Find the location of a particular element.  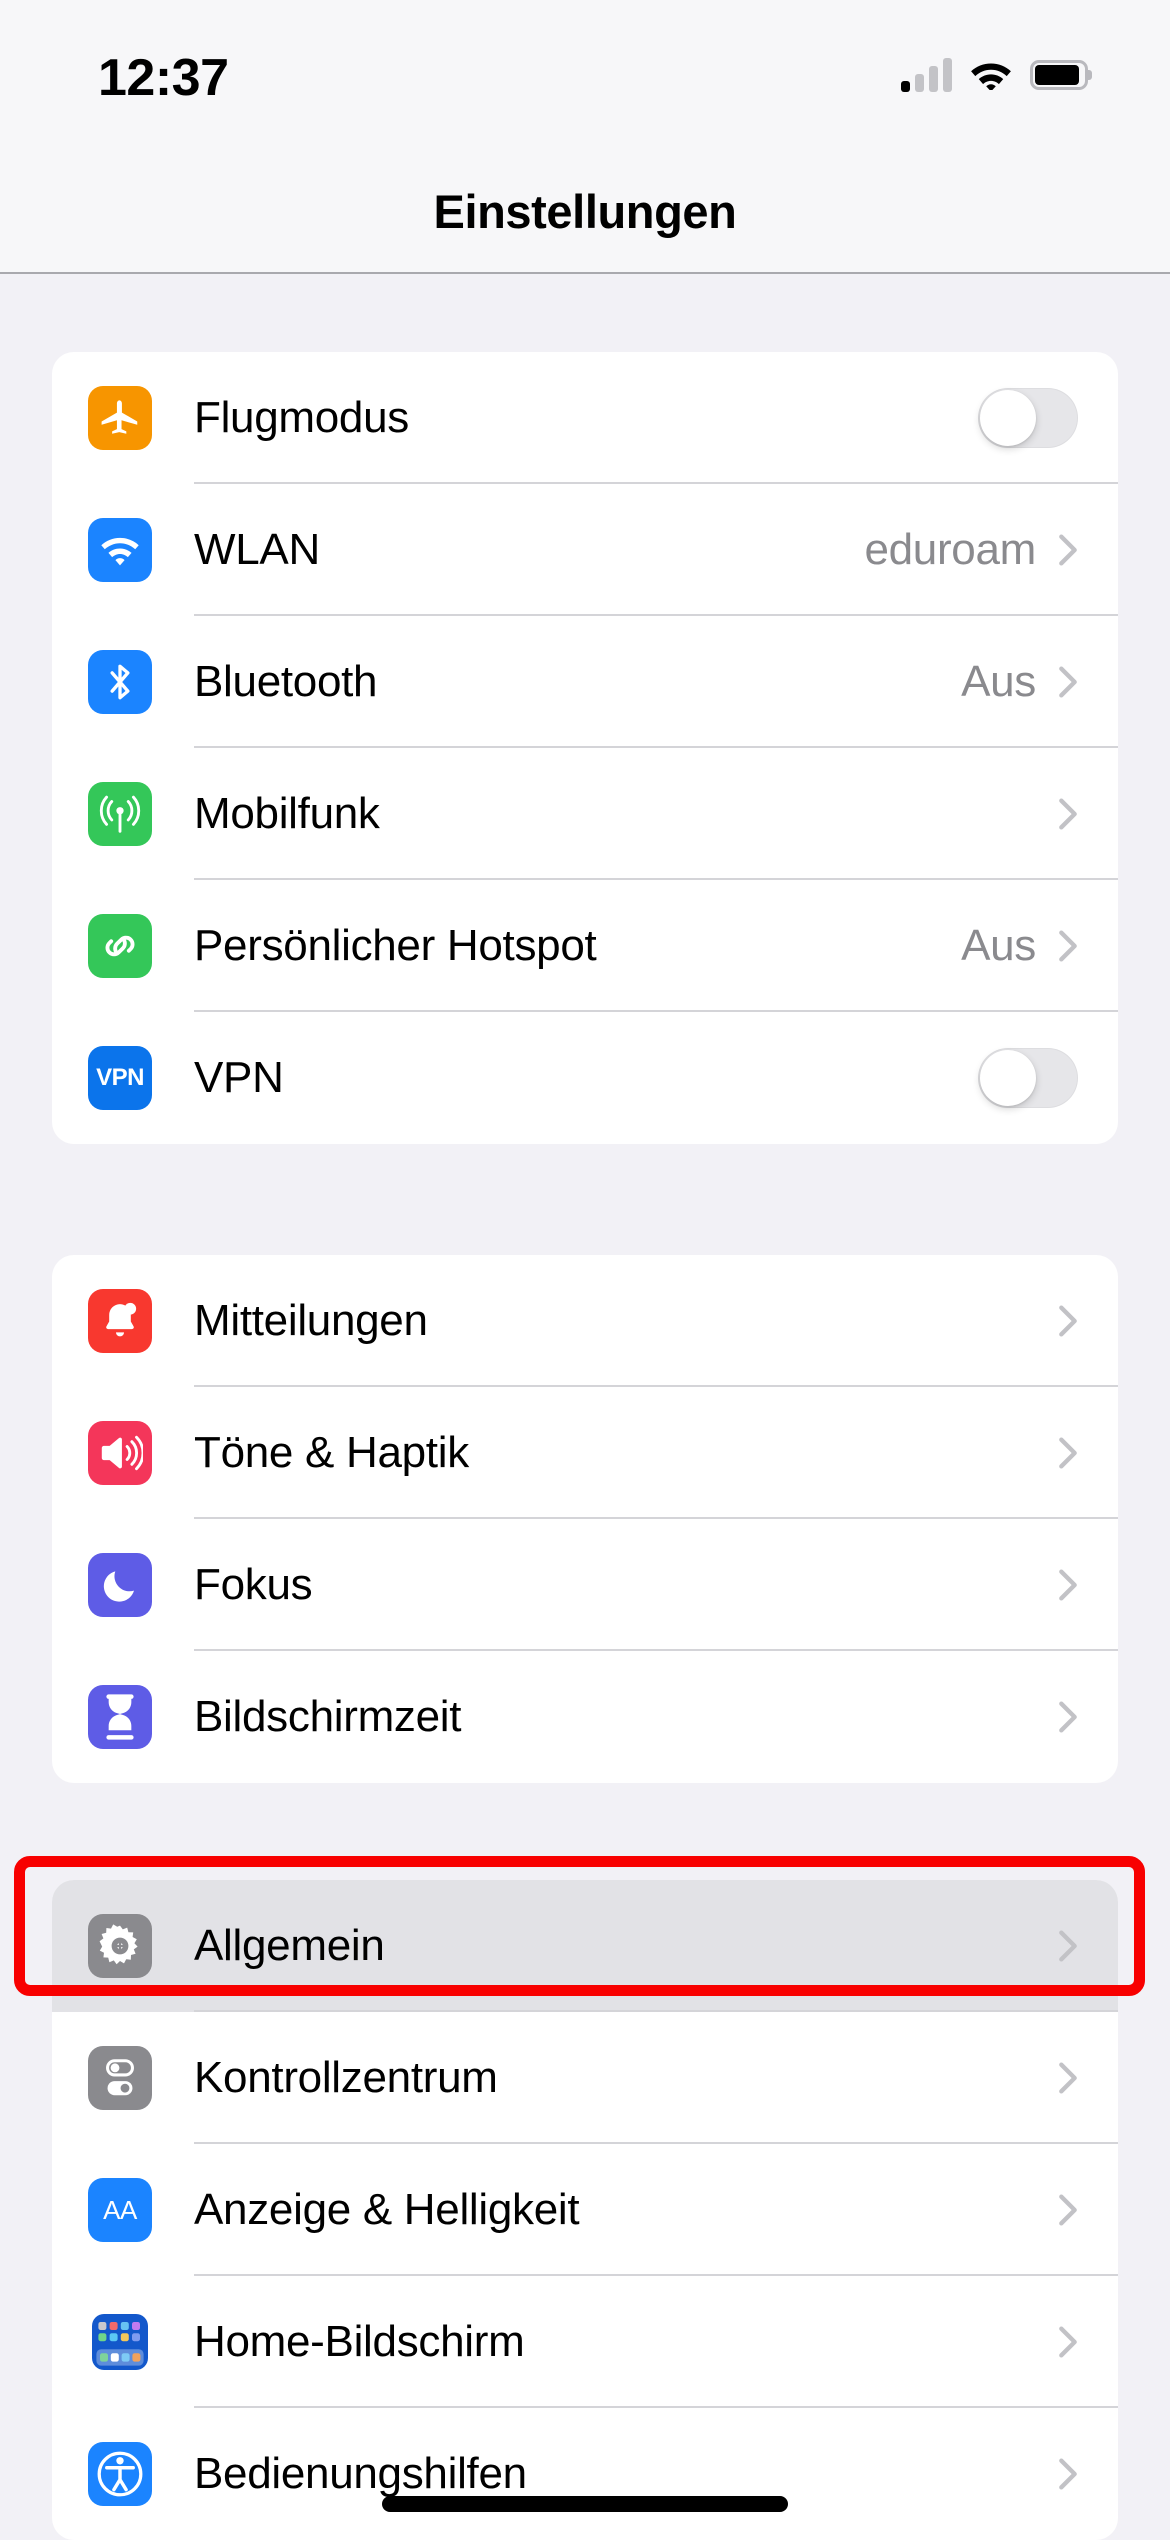

speaker-icon is located at coordinates (120, 1453).